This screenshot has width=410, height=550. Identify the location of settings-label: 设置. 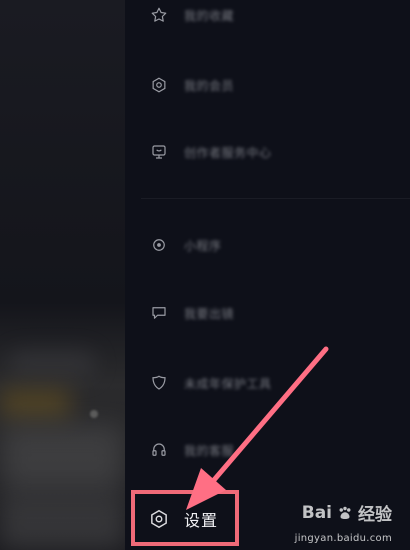
(201, 520).